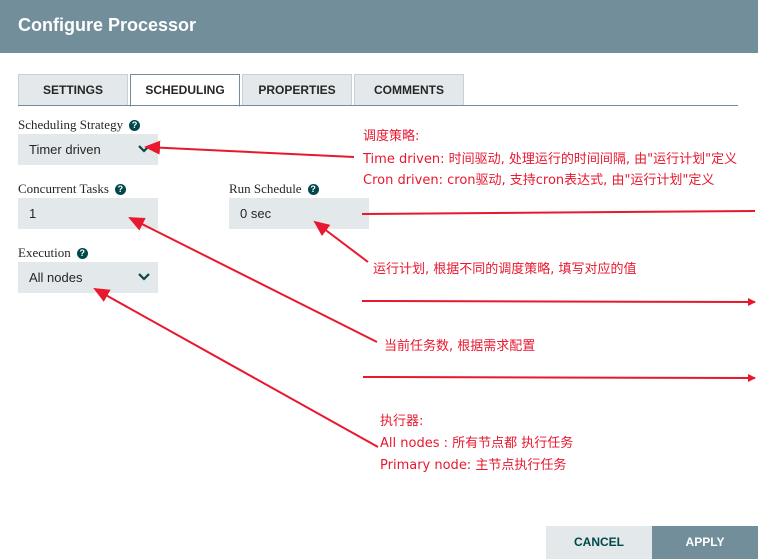  What do you see at coordinates (550, 159) in the screenshot?
I see `annotation-strategy-timer: Time driven: 时间驱动, 处理运行的时间间隔, 由"运行计划"定义` at bounding box center [550, 159].